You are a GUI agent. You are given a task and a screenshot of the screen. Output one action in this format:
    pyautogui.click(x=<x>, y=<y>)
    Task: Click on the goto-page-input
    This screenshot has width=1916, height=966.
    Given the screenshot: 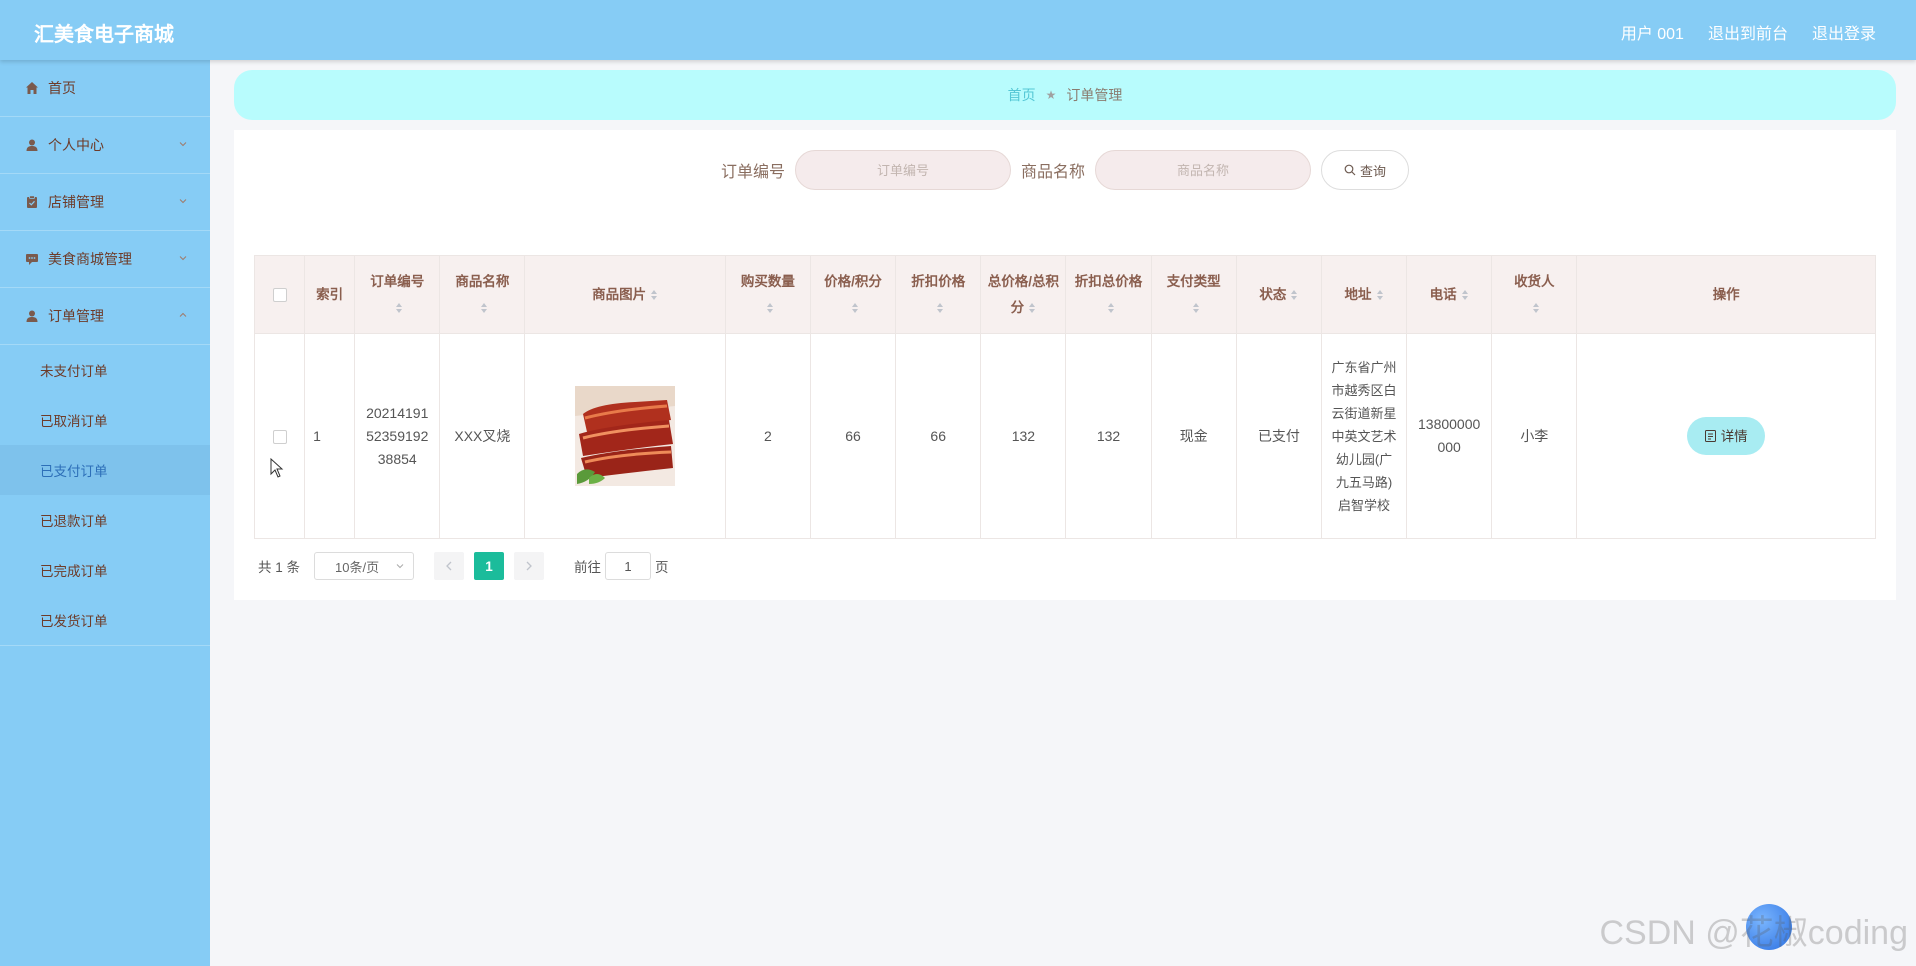 What is the action you would take?
    pyautogui.click(x=628, y=566)
    